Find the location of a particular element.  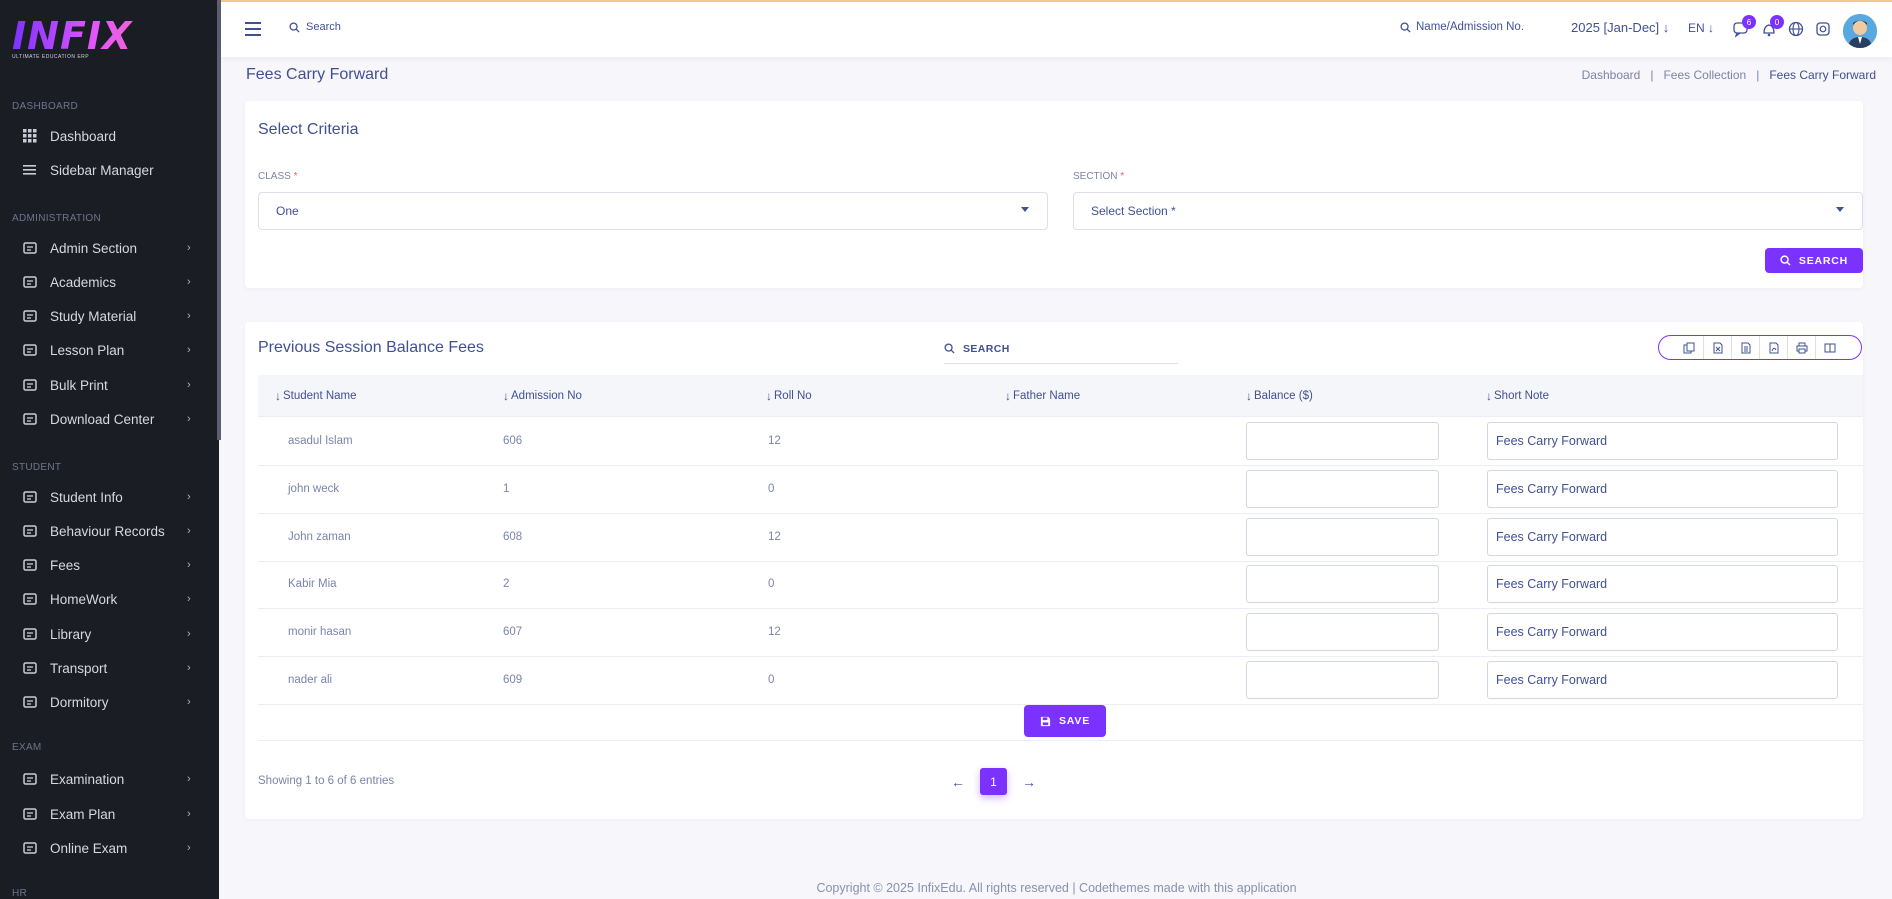

notification-badge: 0 is located at coordinates (1777, 22).